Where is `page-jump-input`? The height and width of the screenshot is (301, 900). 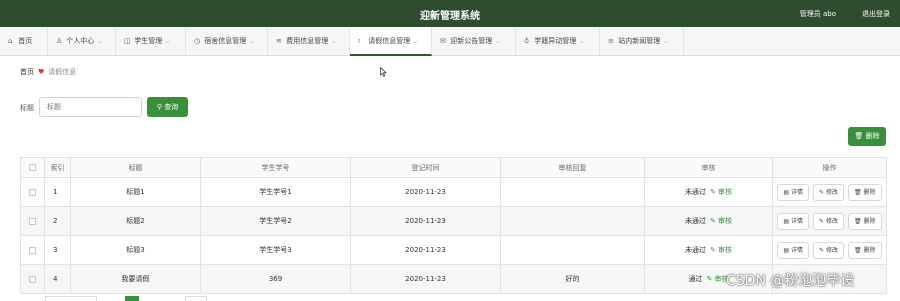 page-jump-input is located at coordinates (196, 298).